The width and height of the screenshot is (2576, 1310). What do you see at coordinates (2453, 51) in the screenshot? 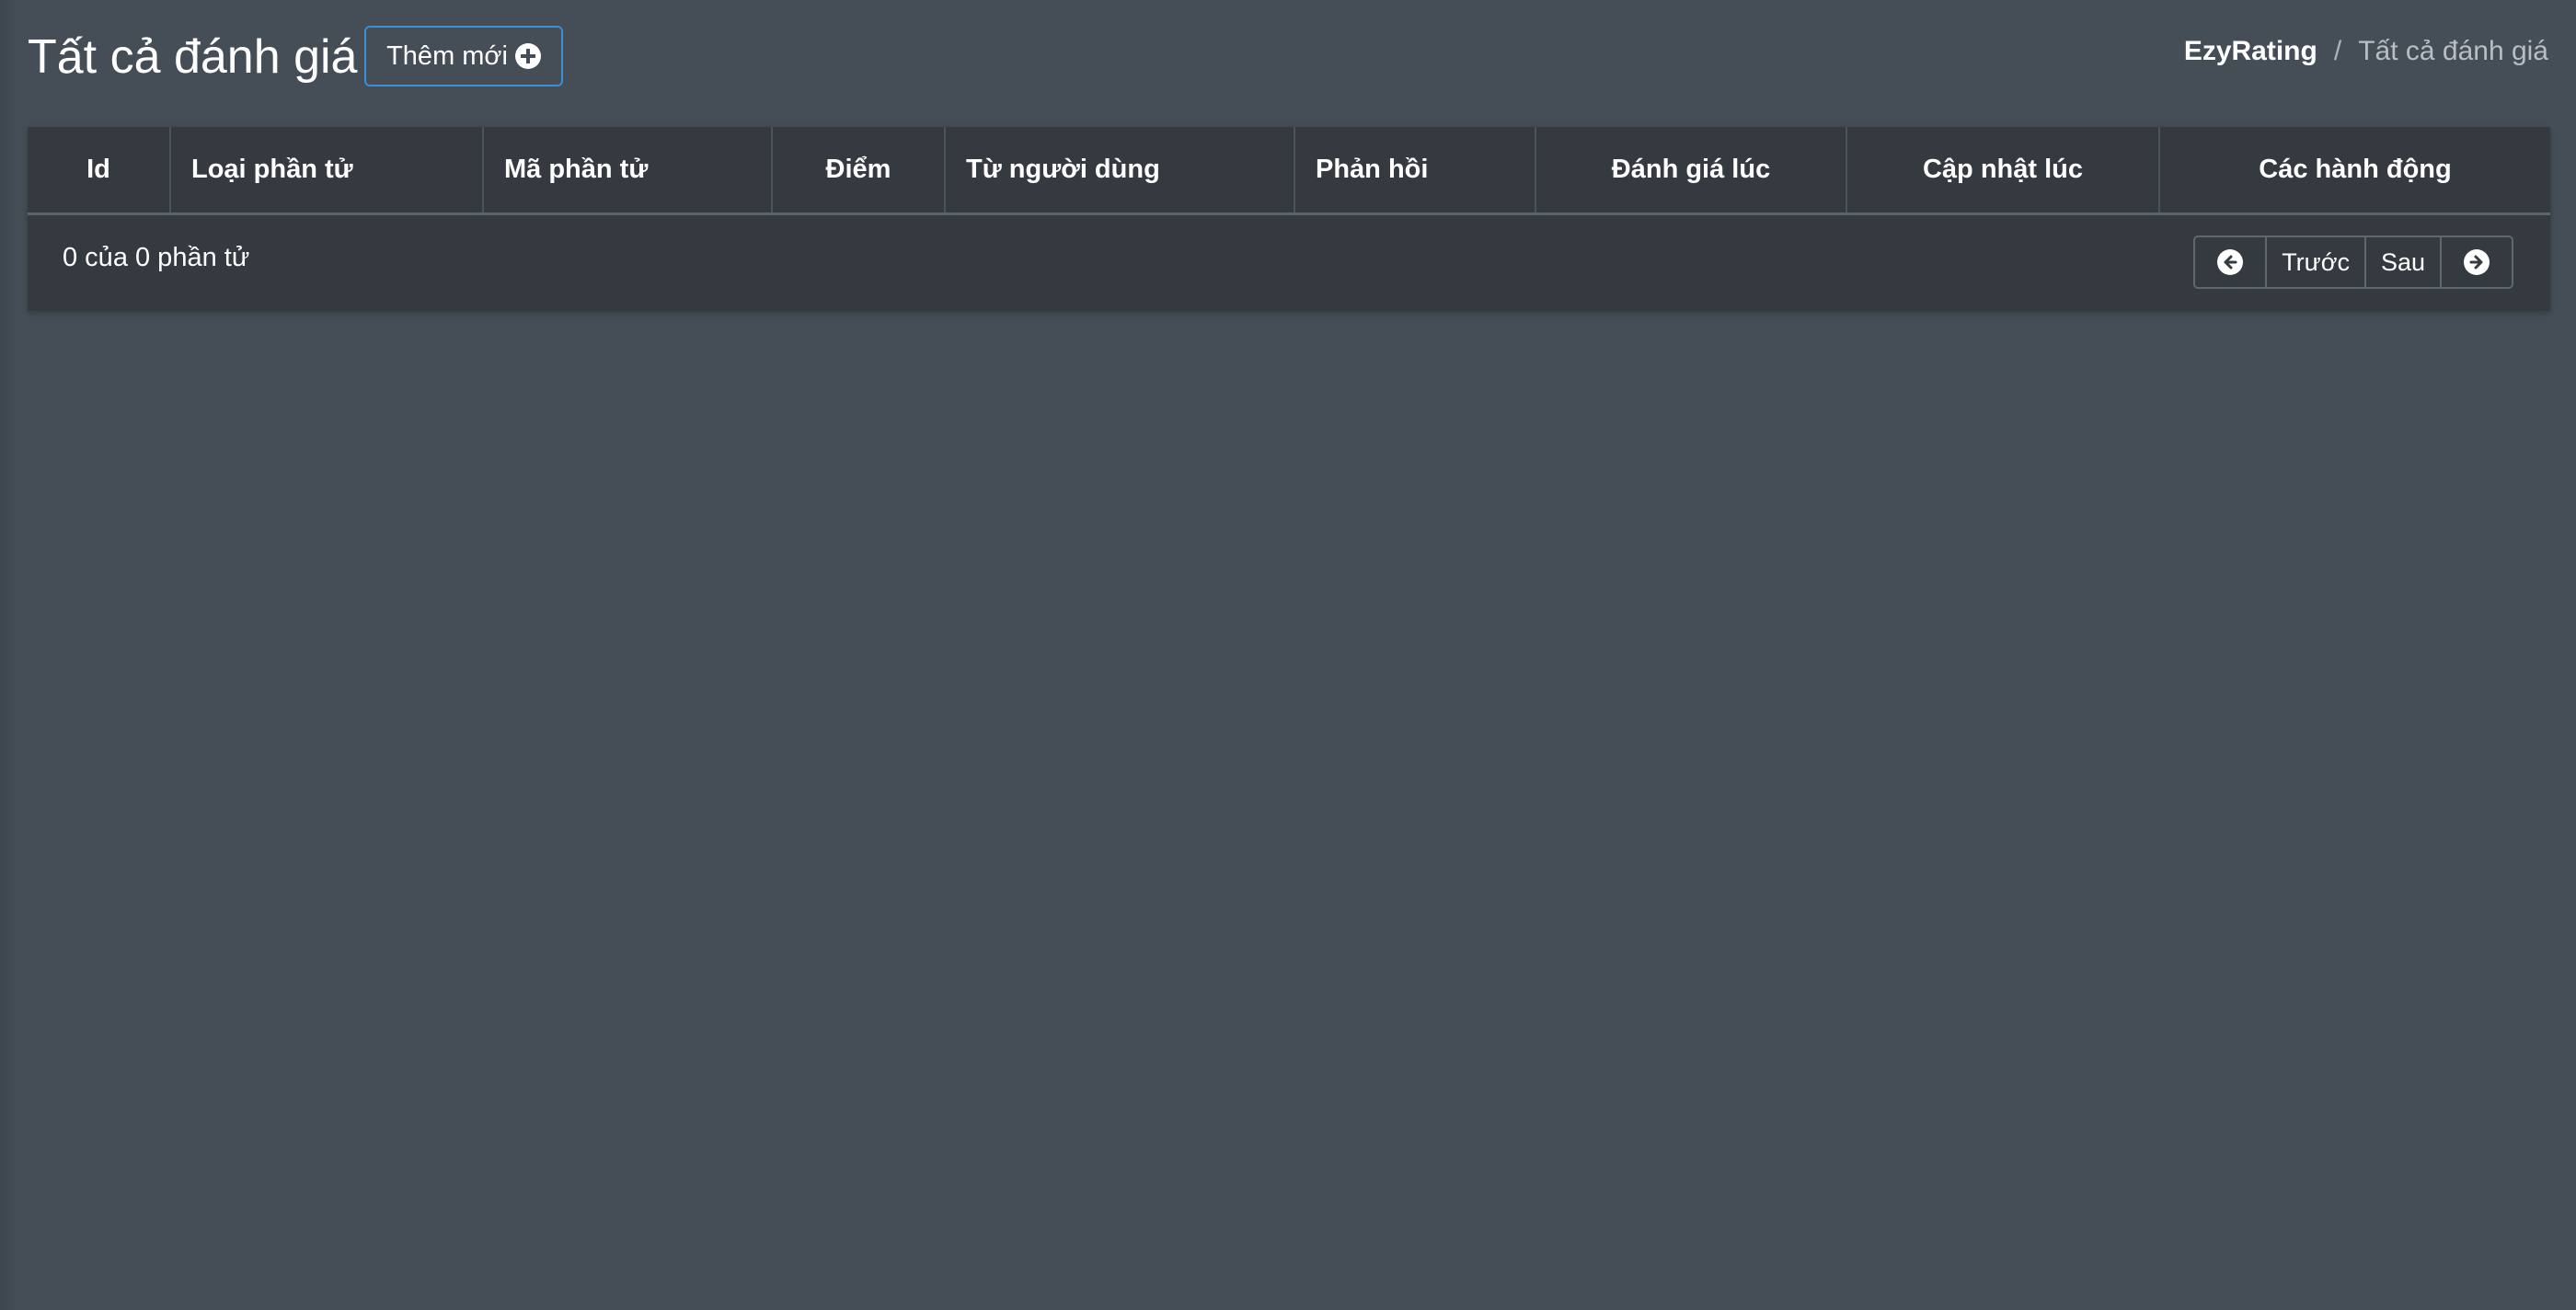
I see `breadcrumb-current: Tất cả đánh giá` at bounding box center [2453, 51].